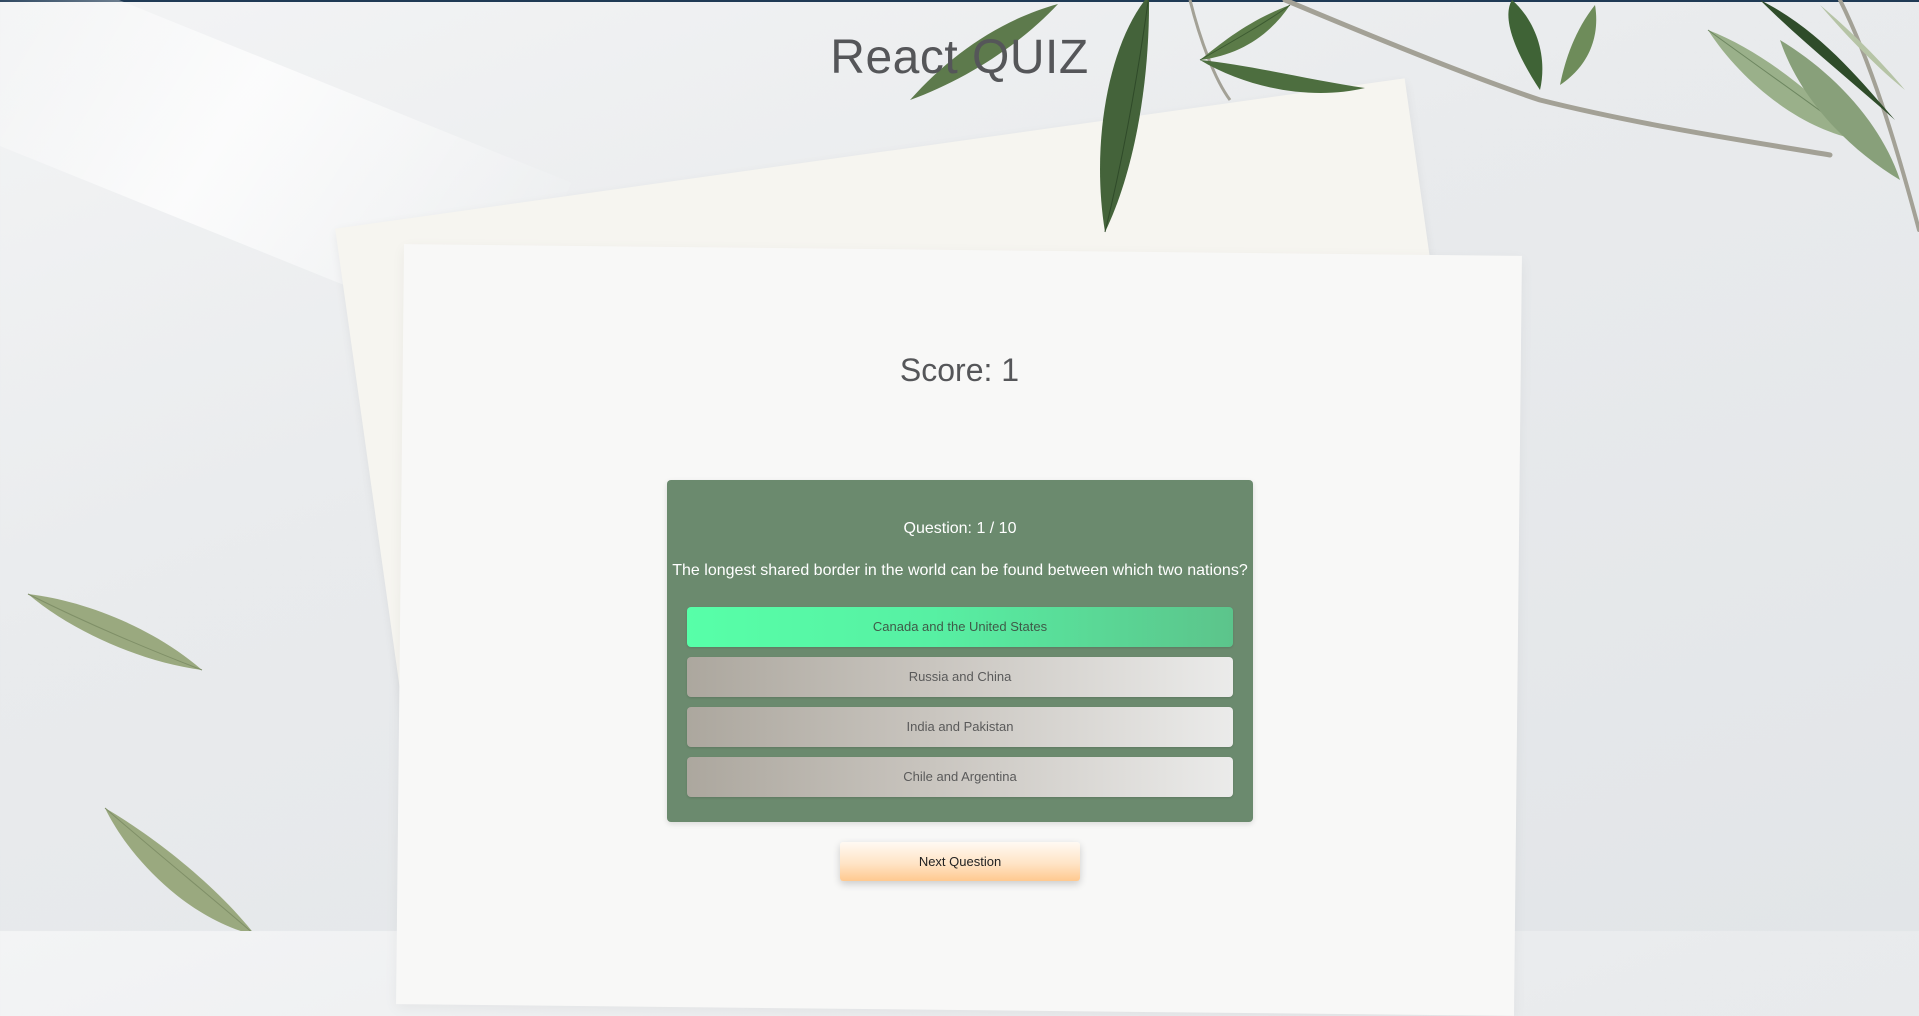 This screenshot has height=1016, width=1919. What do you see at coordinates (960, 727) in the screenshot?
I see `answer-option: India and Pakistan` at bounding box center [960, 727].